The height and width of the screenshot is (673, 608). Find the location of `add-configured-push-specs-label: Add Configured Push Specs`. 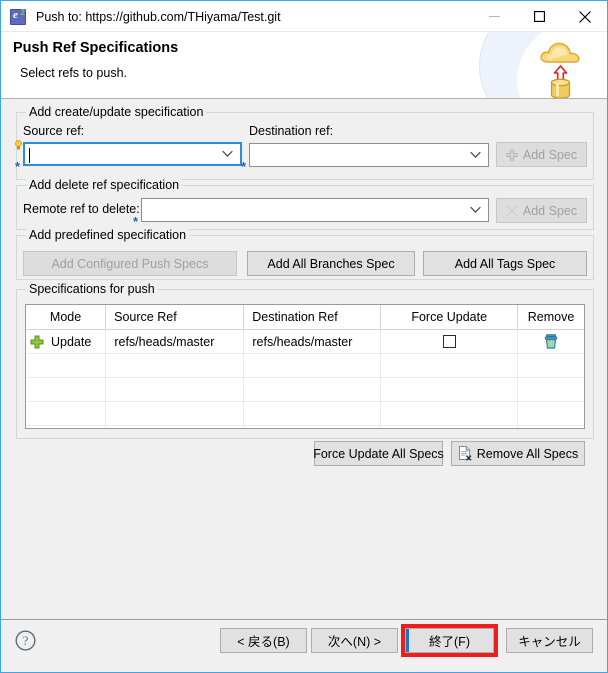

add-configured-push-specs-label: Add Configured Push Specs is located at coordinates (130, 263).